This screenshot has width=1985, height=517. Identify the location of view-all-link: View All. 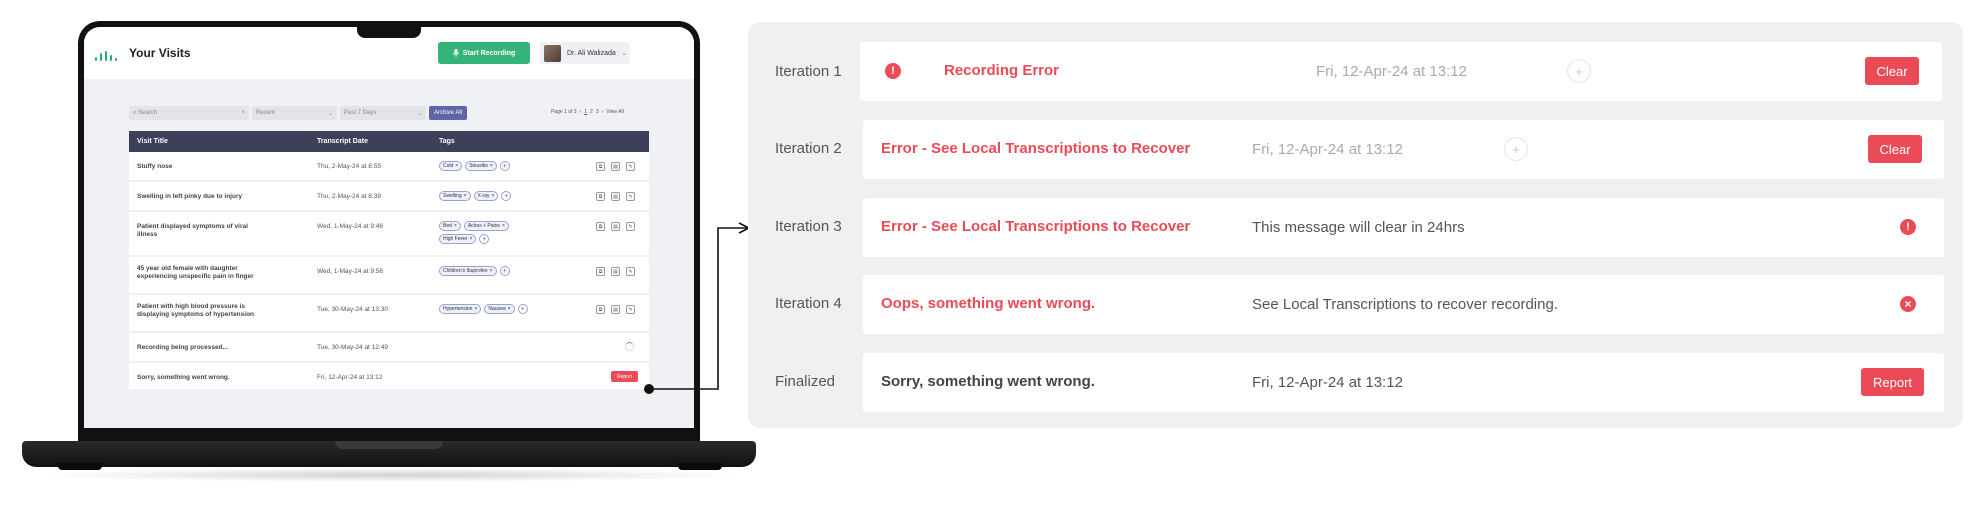
(614, 112).